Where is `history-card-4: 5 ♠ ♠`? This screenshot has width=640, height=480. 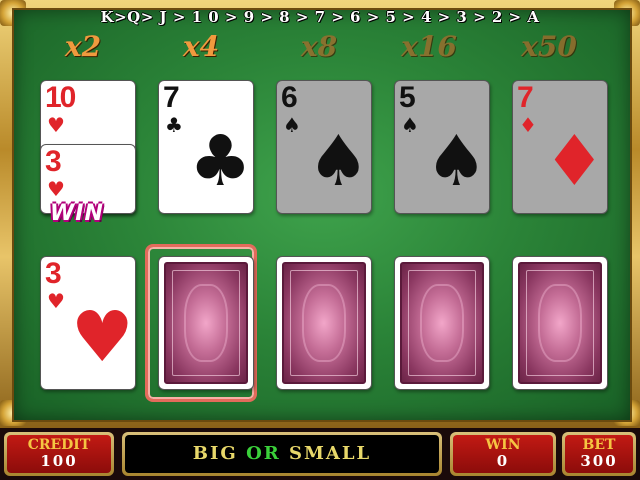
history-card-4: 5 ♠ ♠ is located at coordinates (442, 147).